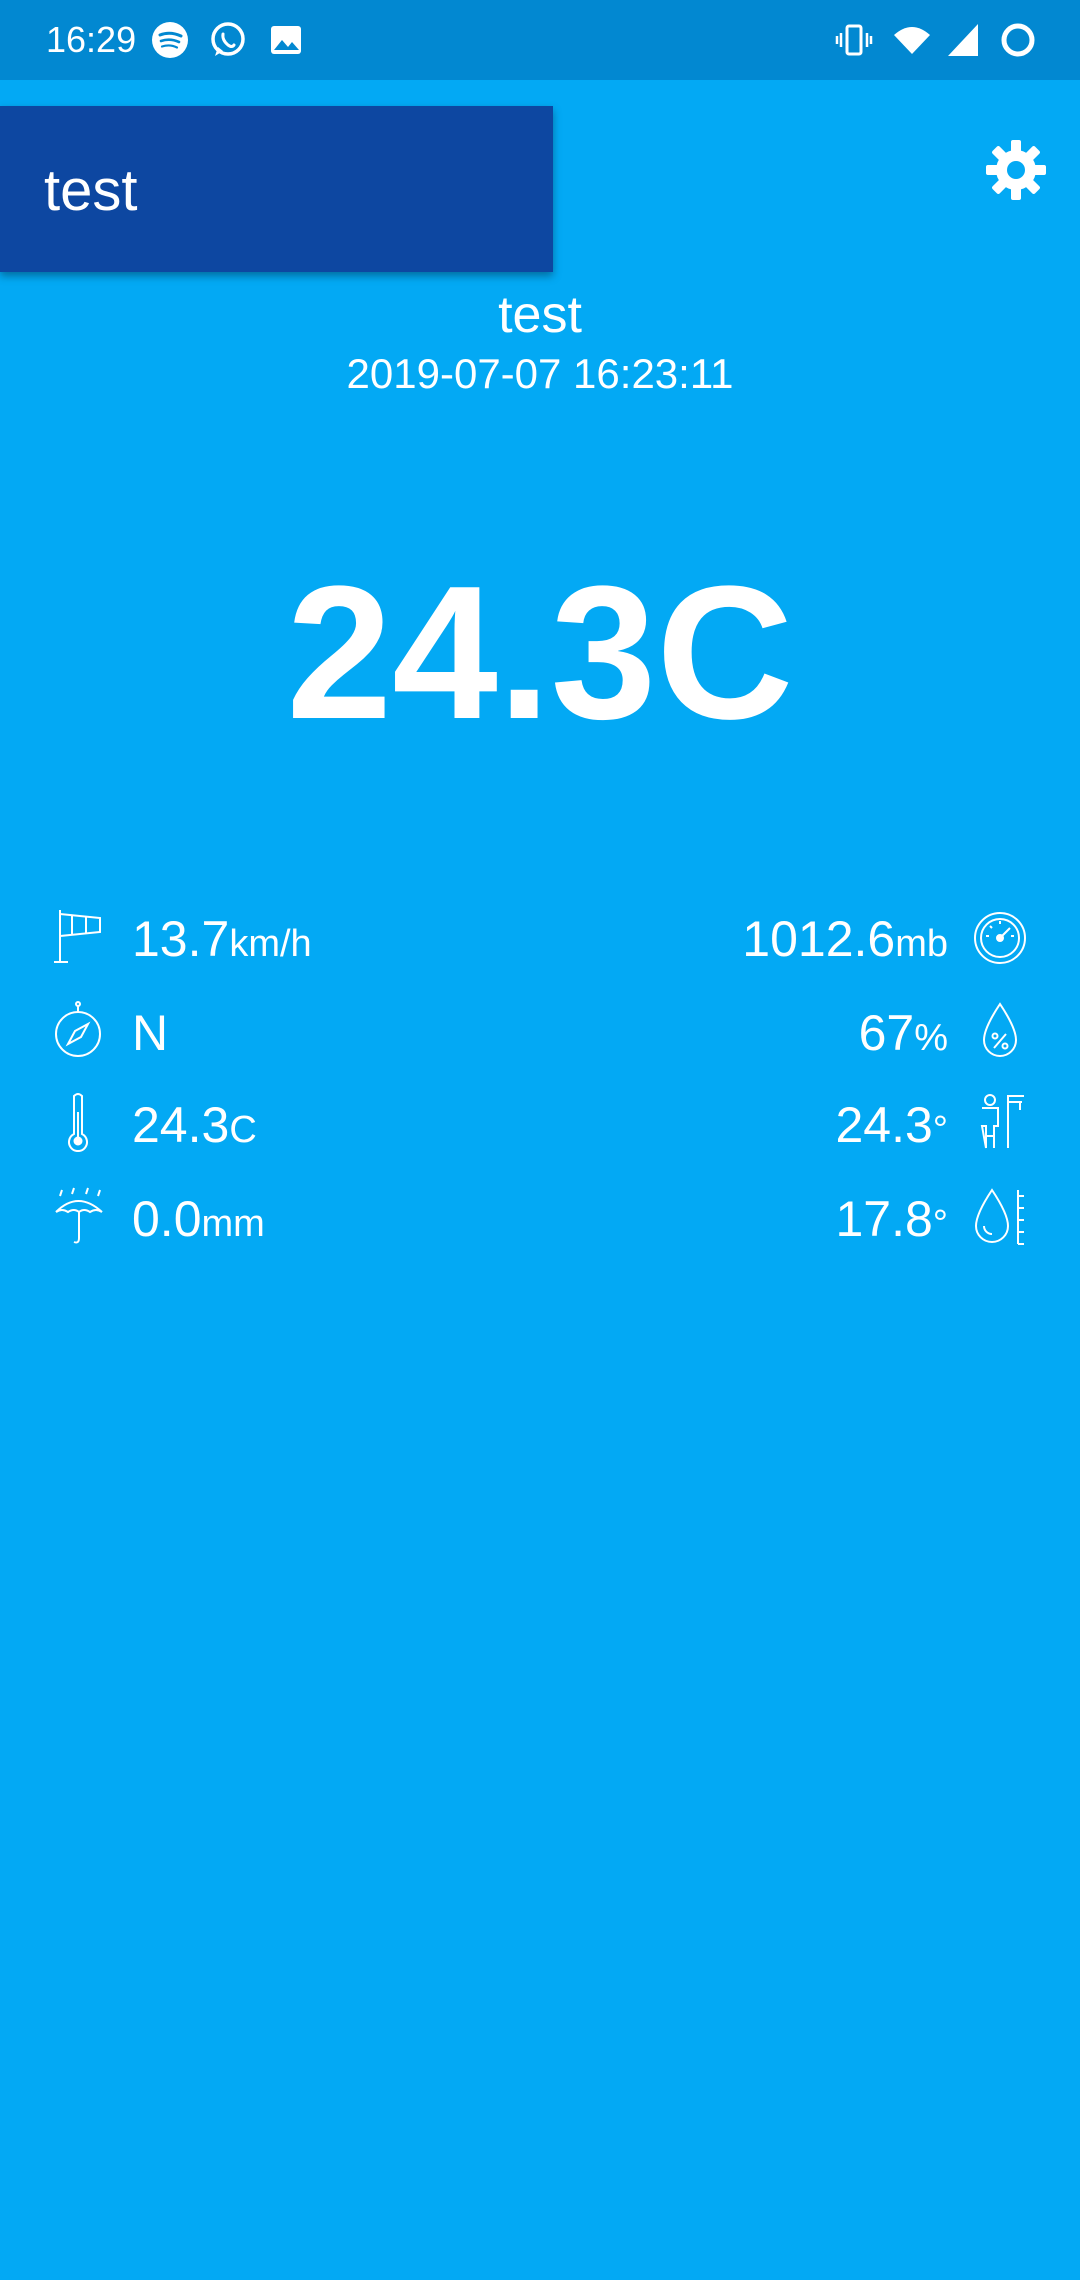  What do you see at coordinates (884, 1219) in the screenshot?
I see `dew-point-value: 17.8` at bounding box center [884, 1219].